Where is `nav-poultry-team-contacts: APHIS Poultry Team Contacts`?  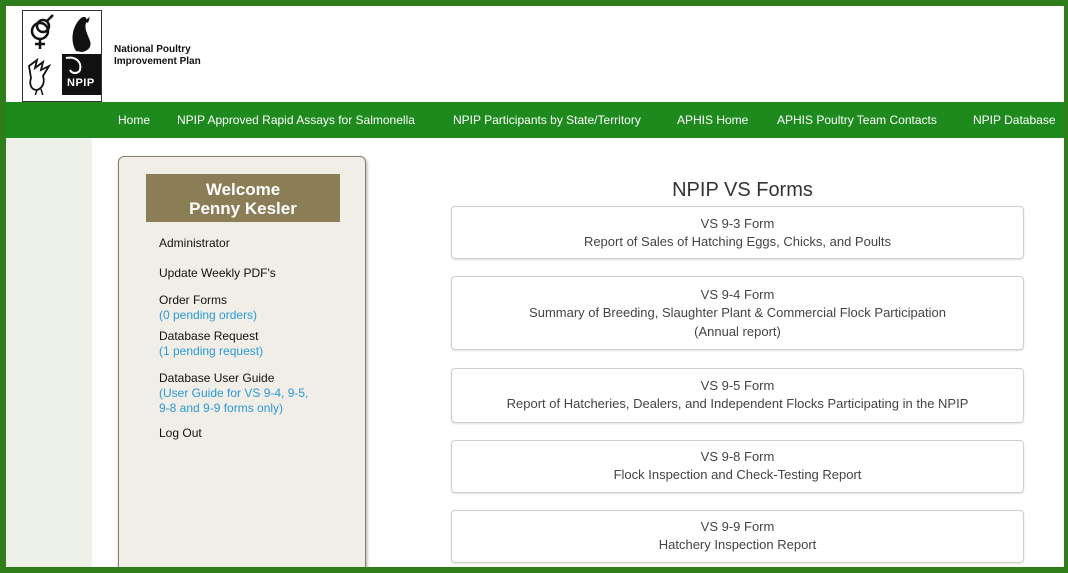
nav-poultry-team-contacts: APHIS Poultry Team Contacts is located at coordinates (857, 120).